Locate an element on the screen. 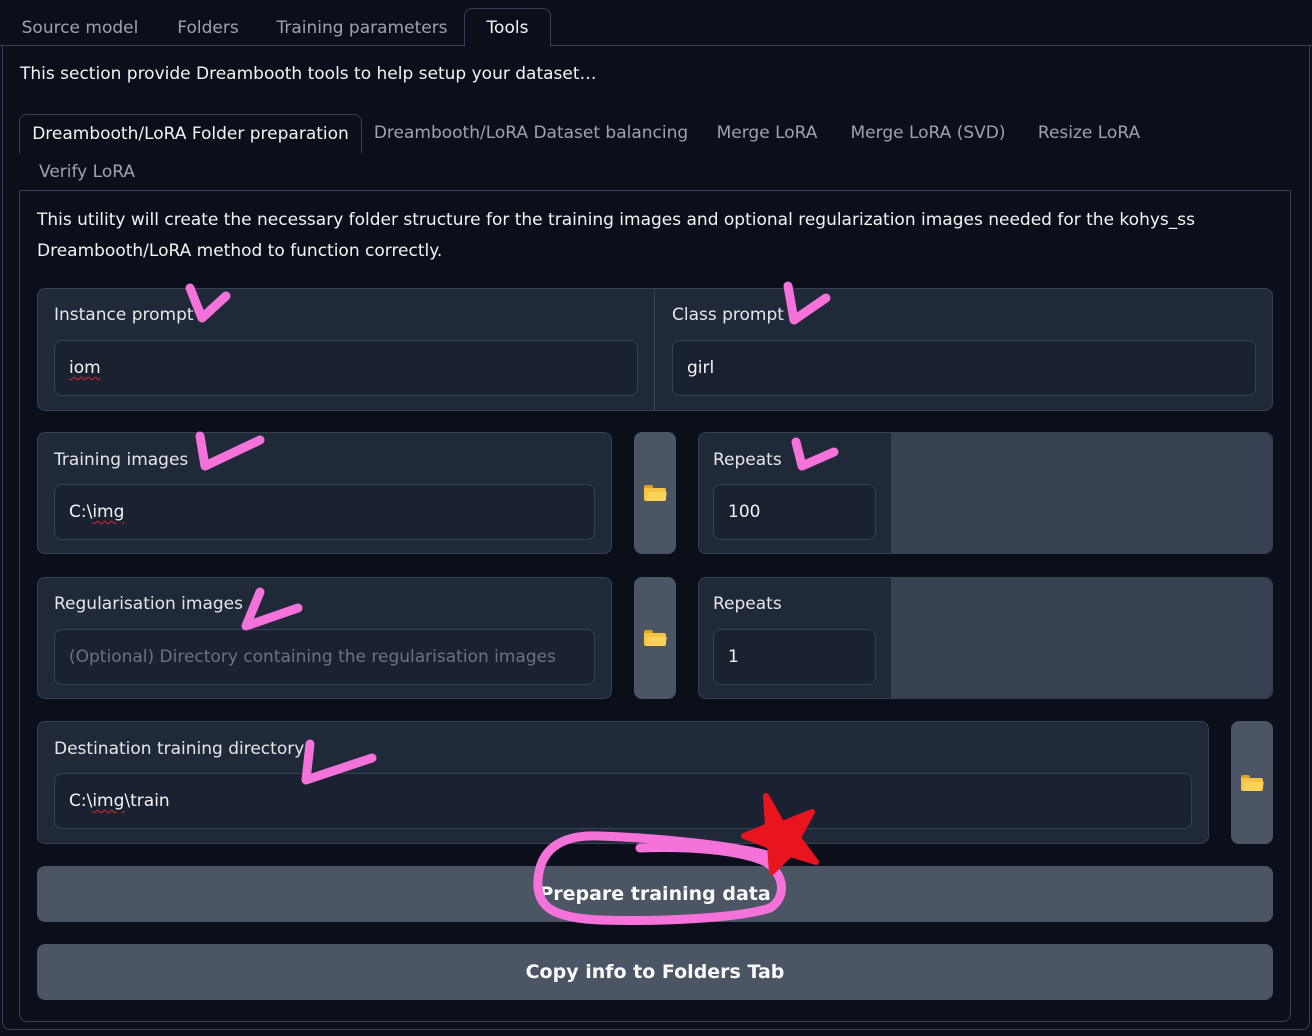 The image size is (1312, 1036). tab-source-model: Source model is located at coordinates (80, 27).